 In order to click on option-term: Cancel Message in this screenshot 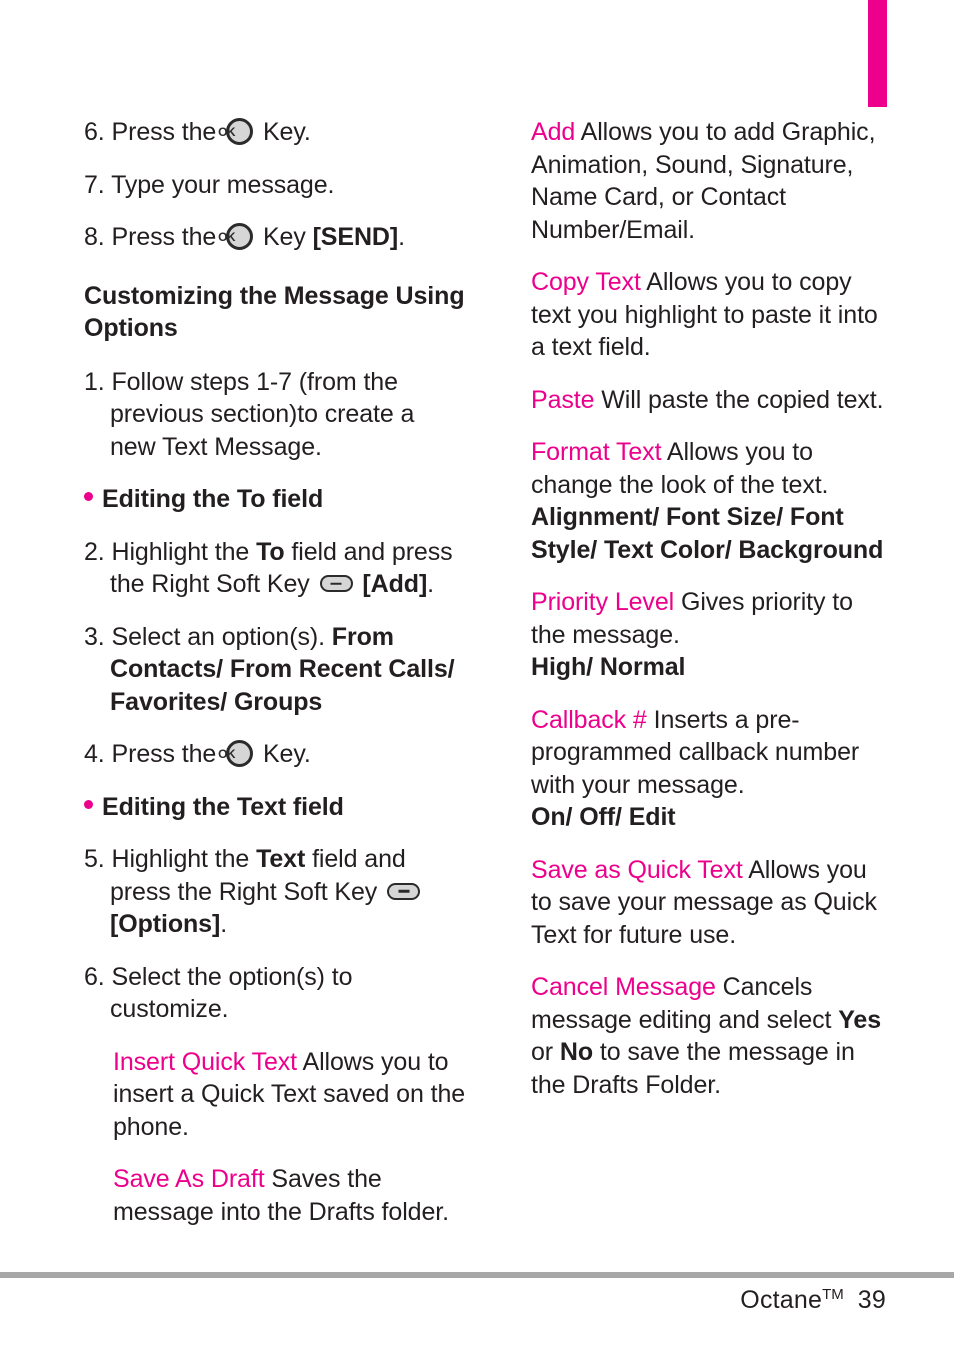, I will do `click(623, 987)`.